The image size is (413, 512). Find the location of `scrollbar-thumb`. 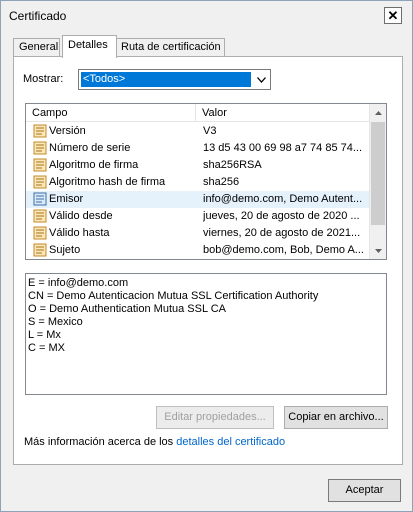

scrollbar-thumb is located at coordinates (378, 173).